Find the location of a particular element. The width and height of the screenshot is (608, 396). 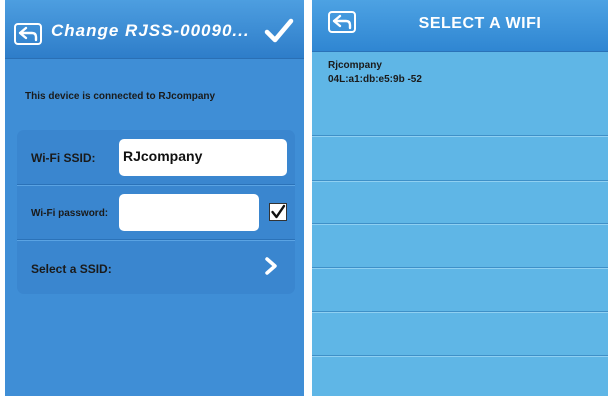

header-bar: SELECT A WIFI is located at coordinates (460, 26).